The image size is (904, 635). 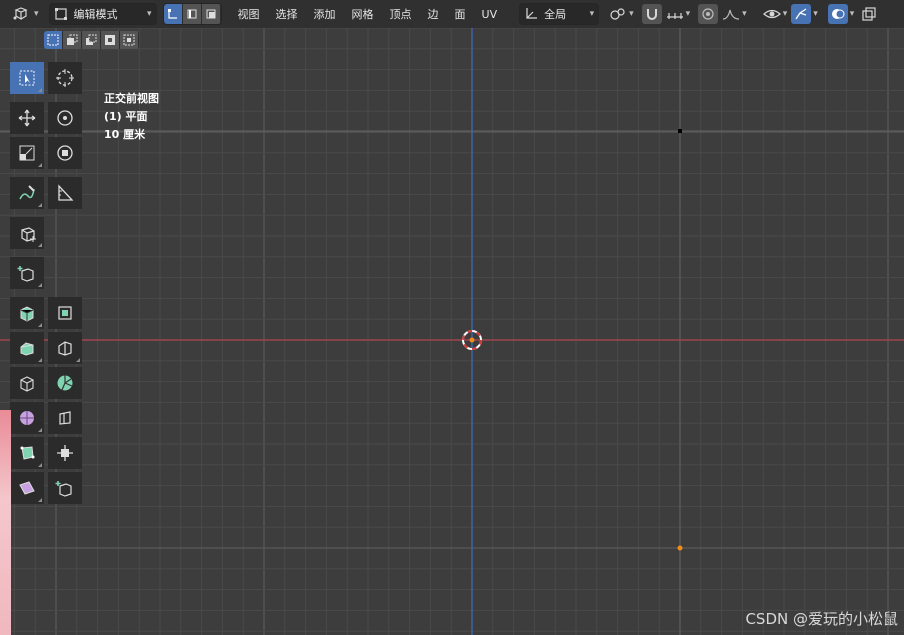 I want to click on select-extend-button, so click(x=72, y=40).